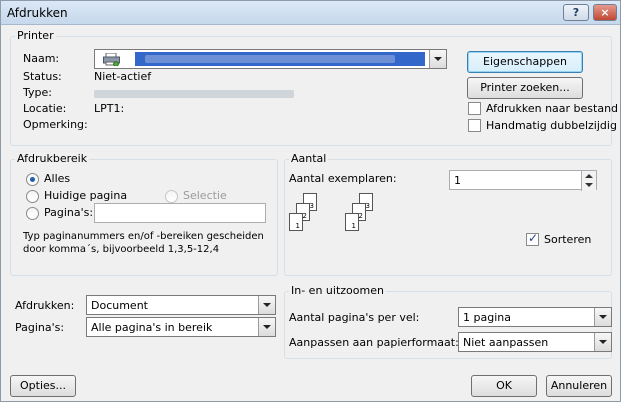  Describe the element at coordinates (32, 196) in the screenshot. I see `range-current-radio` at that location.